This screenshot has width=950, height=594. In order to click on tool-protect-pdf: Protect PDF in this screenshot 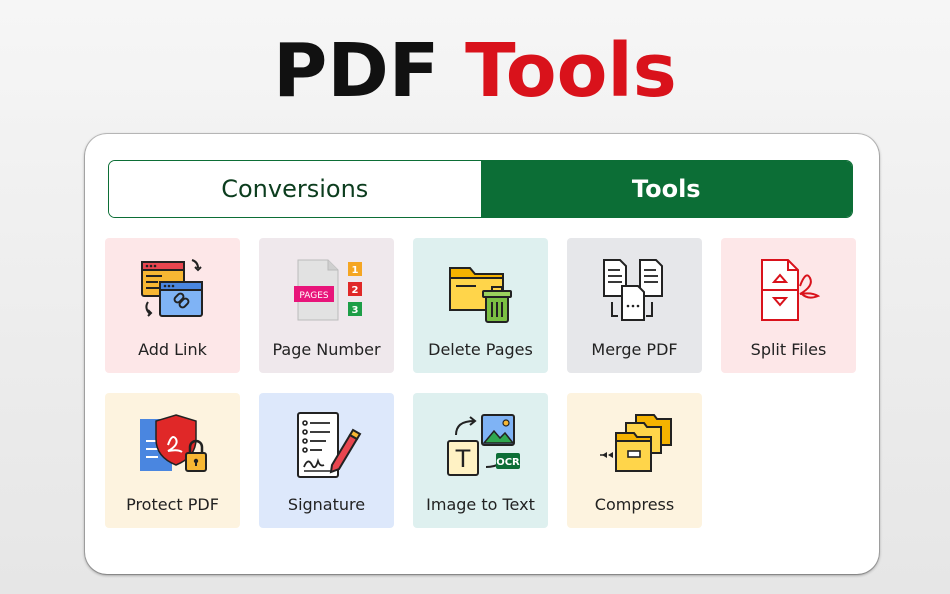, I will do `click(172, 460)`.